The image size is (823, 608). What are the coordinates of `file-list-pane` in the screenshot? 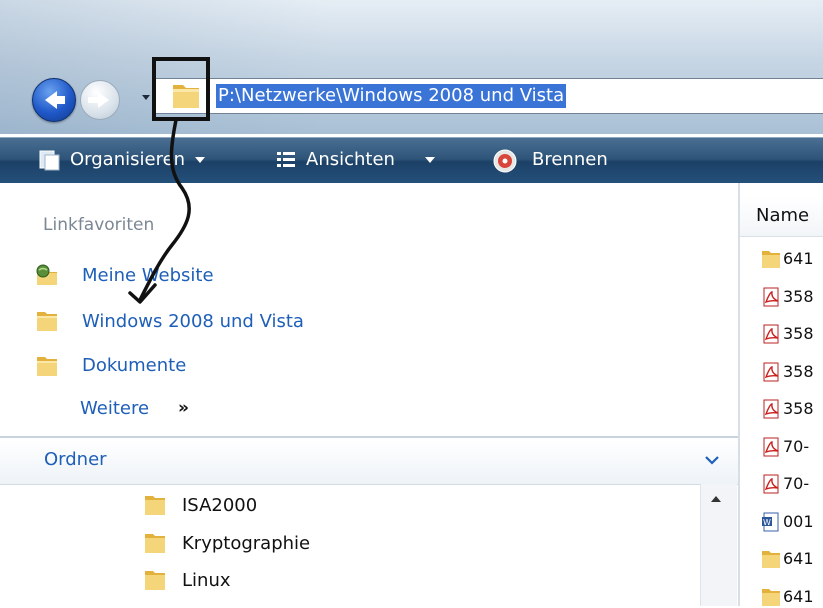 It's located at (781, 394).